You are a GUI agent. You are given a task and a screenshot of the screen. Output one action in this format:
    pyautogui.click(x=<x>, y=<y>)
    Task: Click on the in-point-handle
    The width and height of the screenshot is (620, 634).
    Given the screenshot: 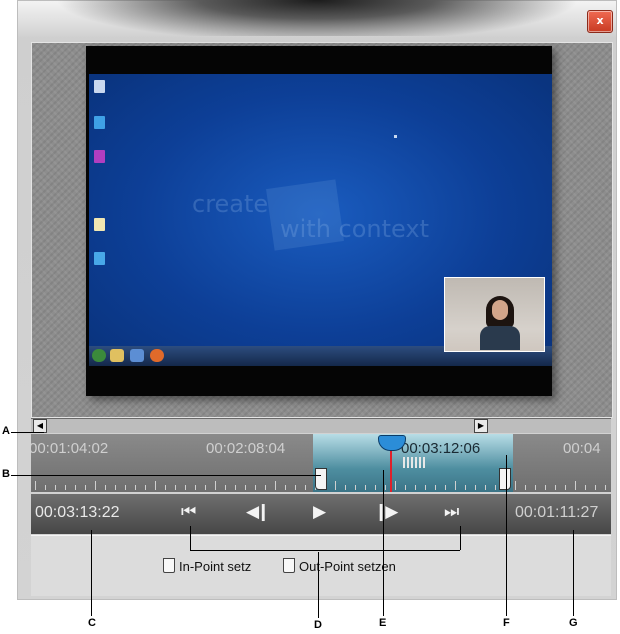 What is the action you would take?
    pyautogui.click(x=321, y=479)
    